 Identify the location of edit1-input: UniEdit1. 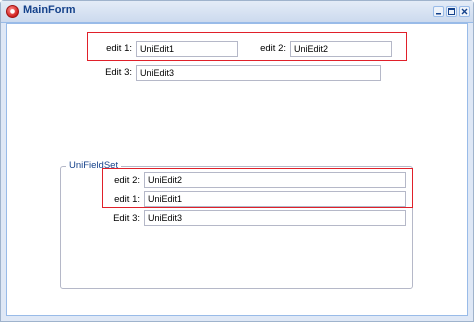
(187, 49).